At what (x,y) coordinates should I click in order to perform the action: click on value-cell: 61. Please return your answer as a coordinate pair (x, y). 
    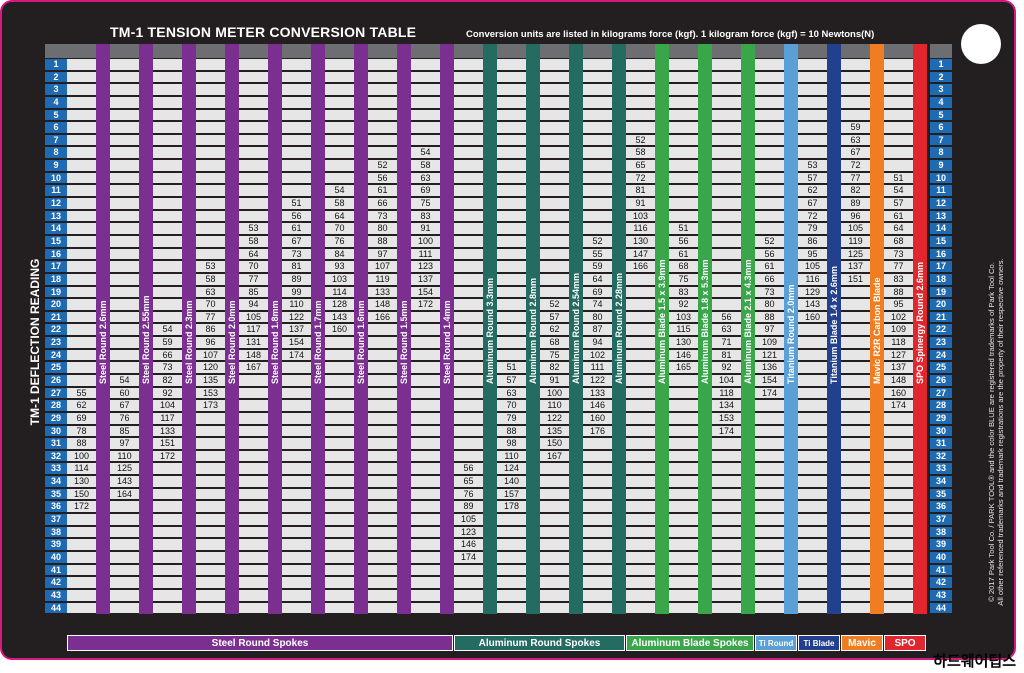
    Looking at the image, I should click on (898, 216).